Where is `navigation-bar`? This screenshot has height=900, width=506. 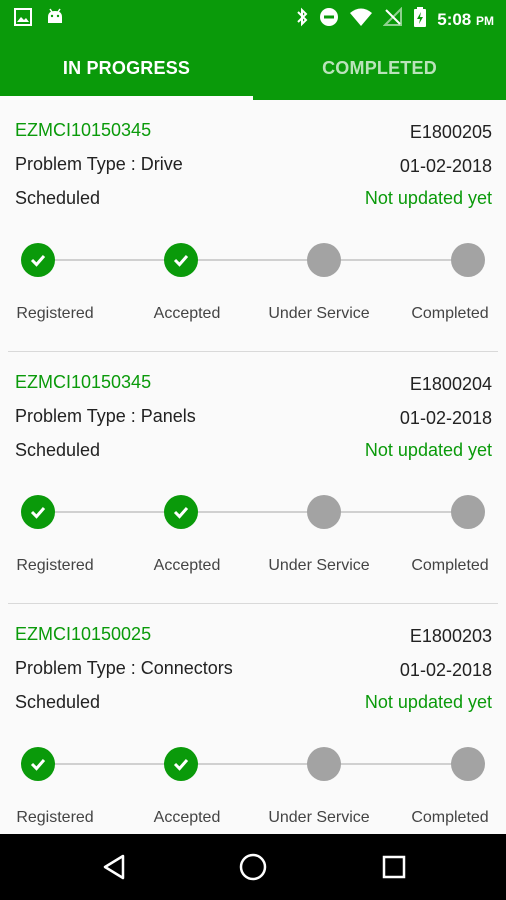 navigation-bar is located at coordinates (253, 867).